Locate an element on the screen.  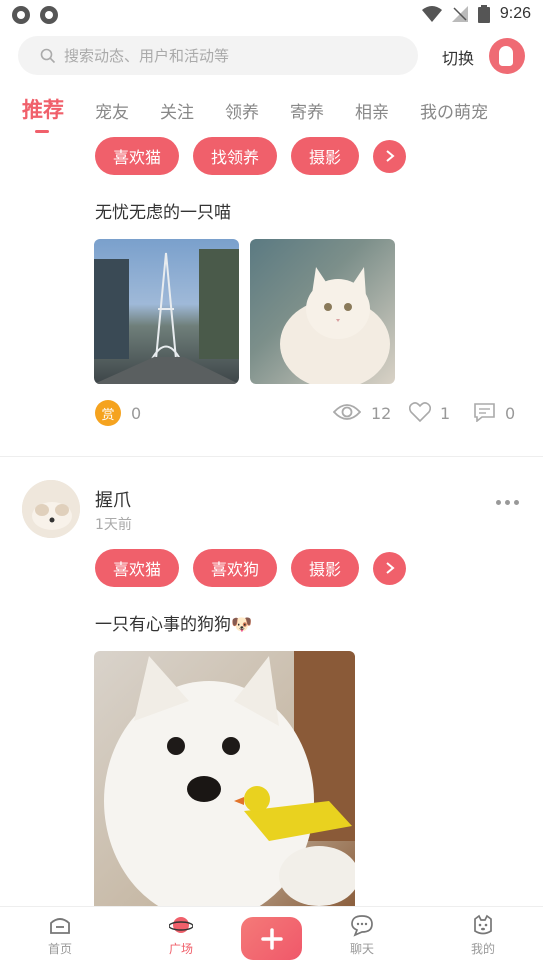
post-tags: 喜欢猫 喜欢狗 摄影 is located at coordinates (251, 568).